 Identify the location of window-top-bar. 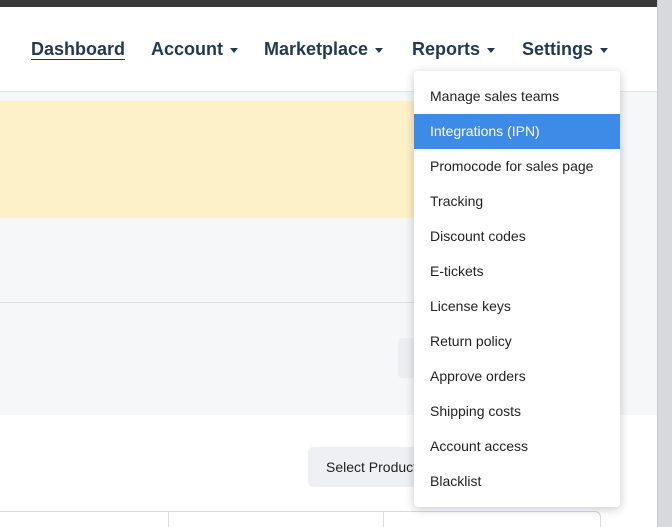
(328, 3).